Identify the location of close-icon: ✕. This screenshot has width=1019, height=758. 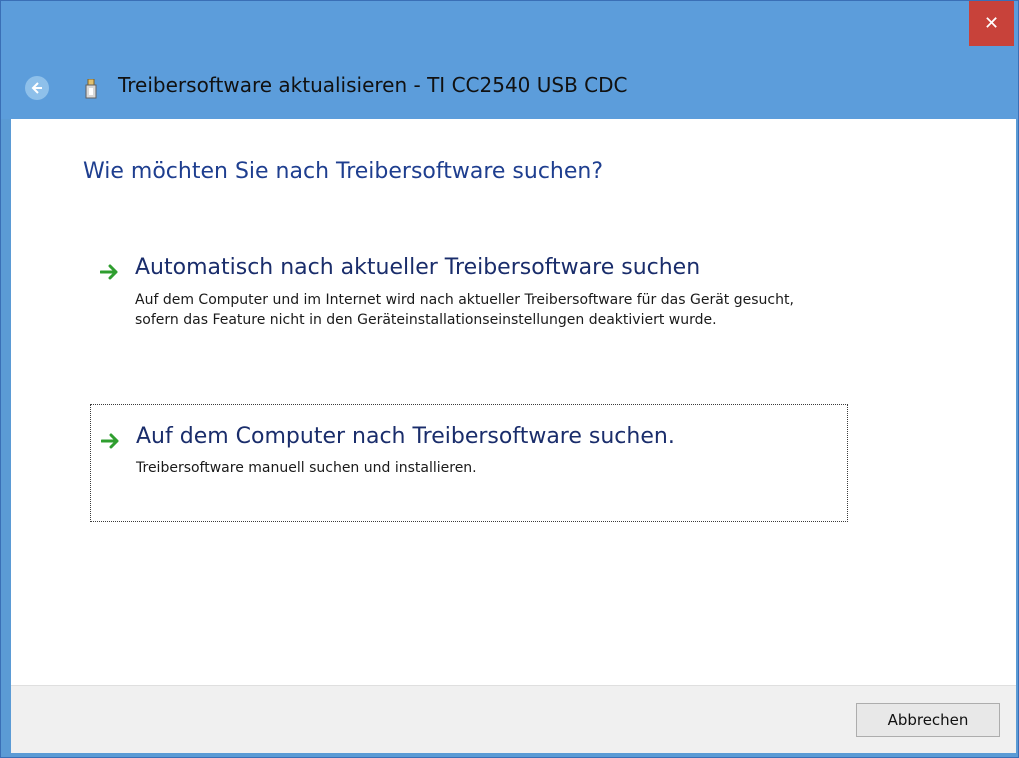
(991, 23).